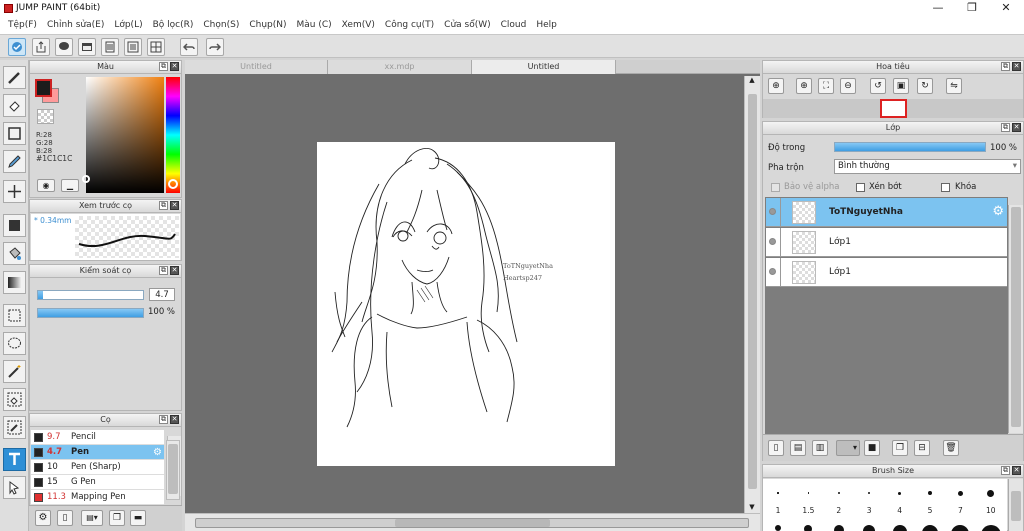 The width and height of the screenshot is (1024, 531). What do you see at coordinates (14, 253) in the screenshot?
I see `bucket-tool` at bounding box center [14, 253].